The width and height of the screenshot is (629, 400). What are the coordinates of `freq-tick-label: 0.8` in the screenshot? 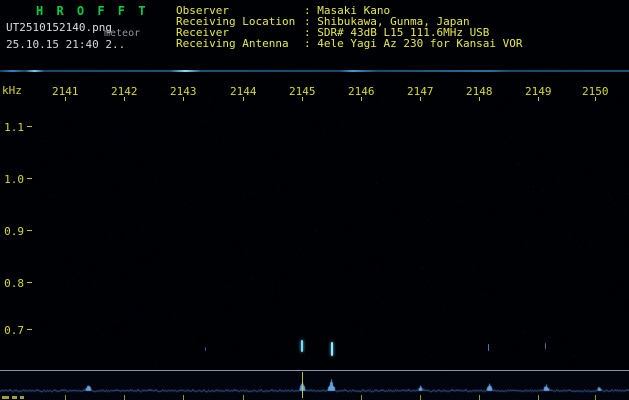 It's located at (14, 283).